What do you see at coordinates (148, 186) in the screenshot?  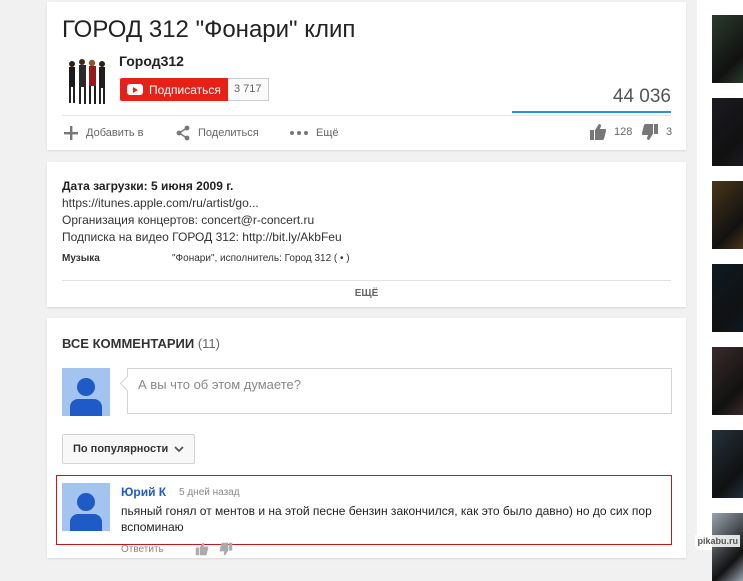 I see `upload-date: Дата загрузки: 5 июня 2009 г.` at bounding box center [148, 186].